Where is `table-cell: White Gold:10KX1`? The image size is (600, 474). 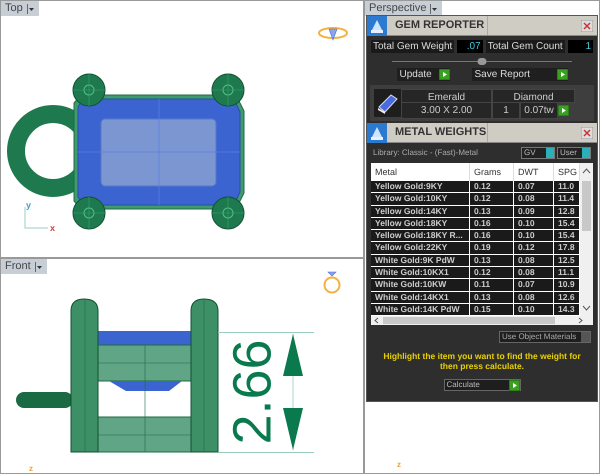 table-cell: White Gold:10KX1 is located at coordinates (420, 272).